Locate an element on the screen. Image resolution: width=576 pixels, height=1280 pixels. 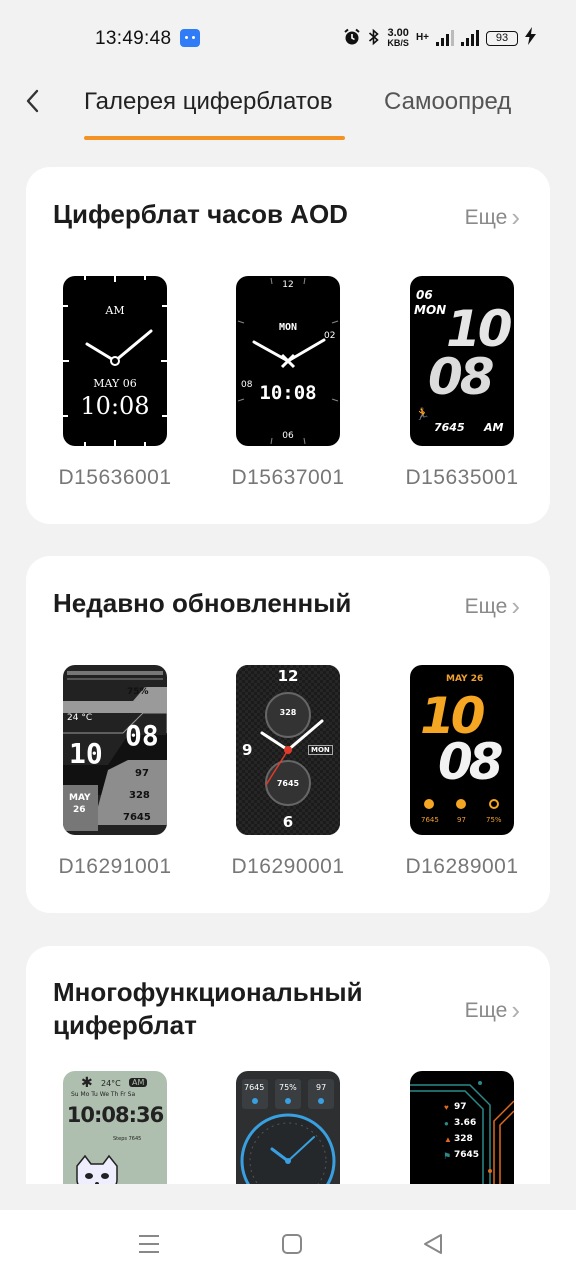
watch-face-thumbnail: 12 328 9 MON 7645 6 is located at coordinates (288, 750).